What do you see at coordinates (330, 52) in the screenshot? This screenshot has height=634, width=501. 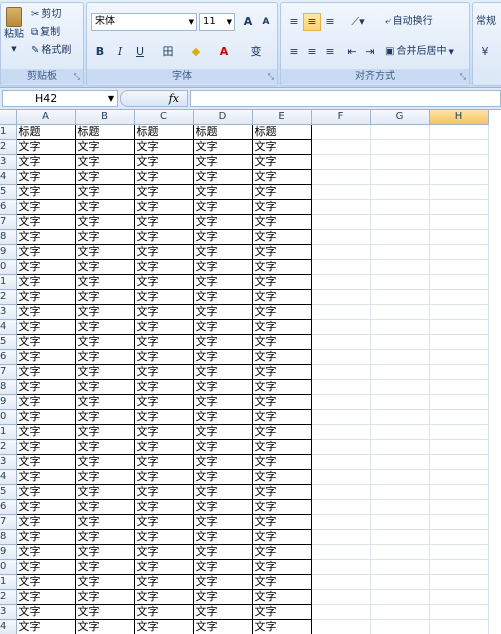 I see `align-right-button: ≡` at bounding box center [330, 52].